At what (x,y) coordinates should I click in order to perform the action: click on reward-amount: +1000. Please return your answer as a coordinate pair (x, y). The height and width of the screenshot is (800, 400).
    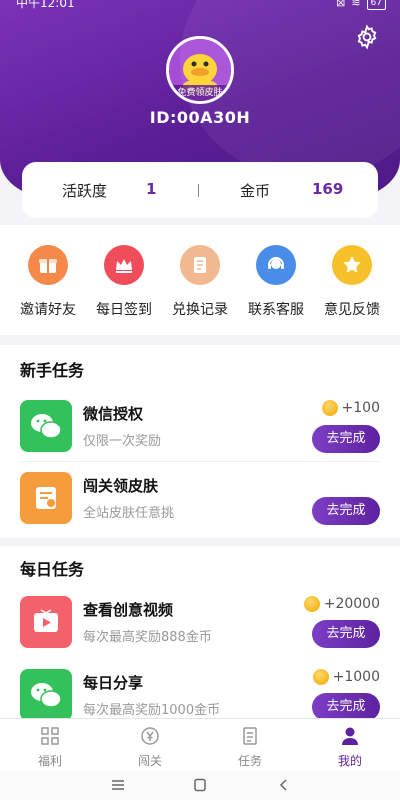
    Looking at the image, I should click on (356, 677).